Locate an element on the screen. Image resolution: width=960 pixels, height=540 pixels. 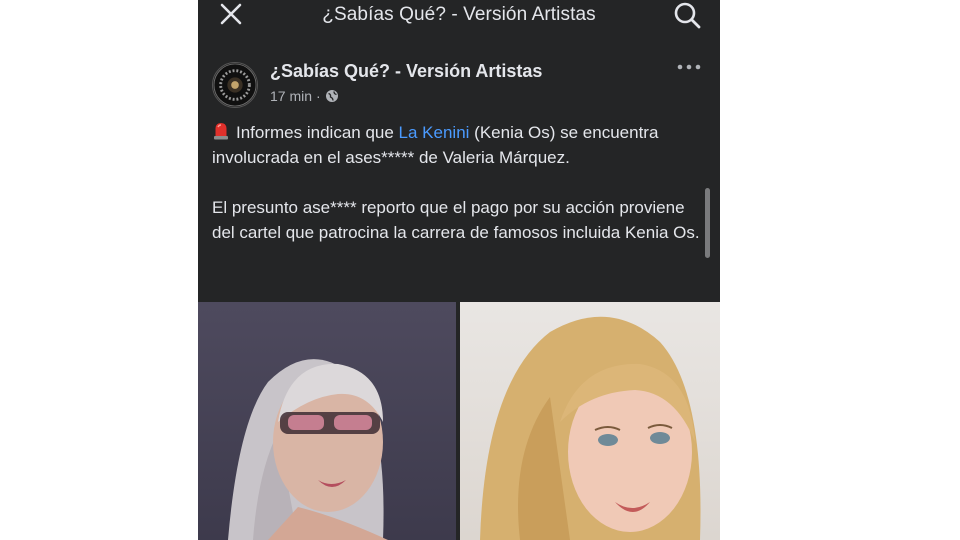
page-avatar is located at coordinates (235, 85).